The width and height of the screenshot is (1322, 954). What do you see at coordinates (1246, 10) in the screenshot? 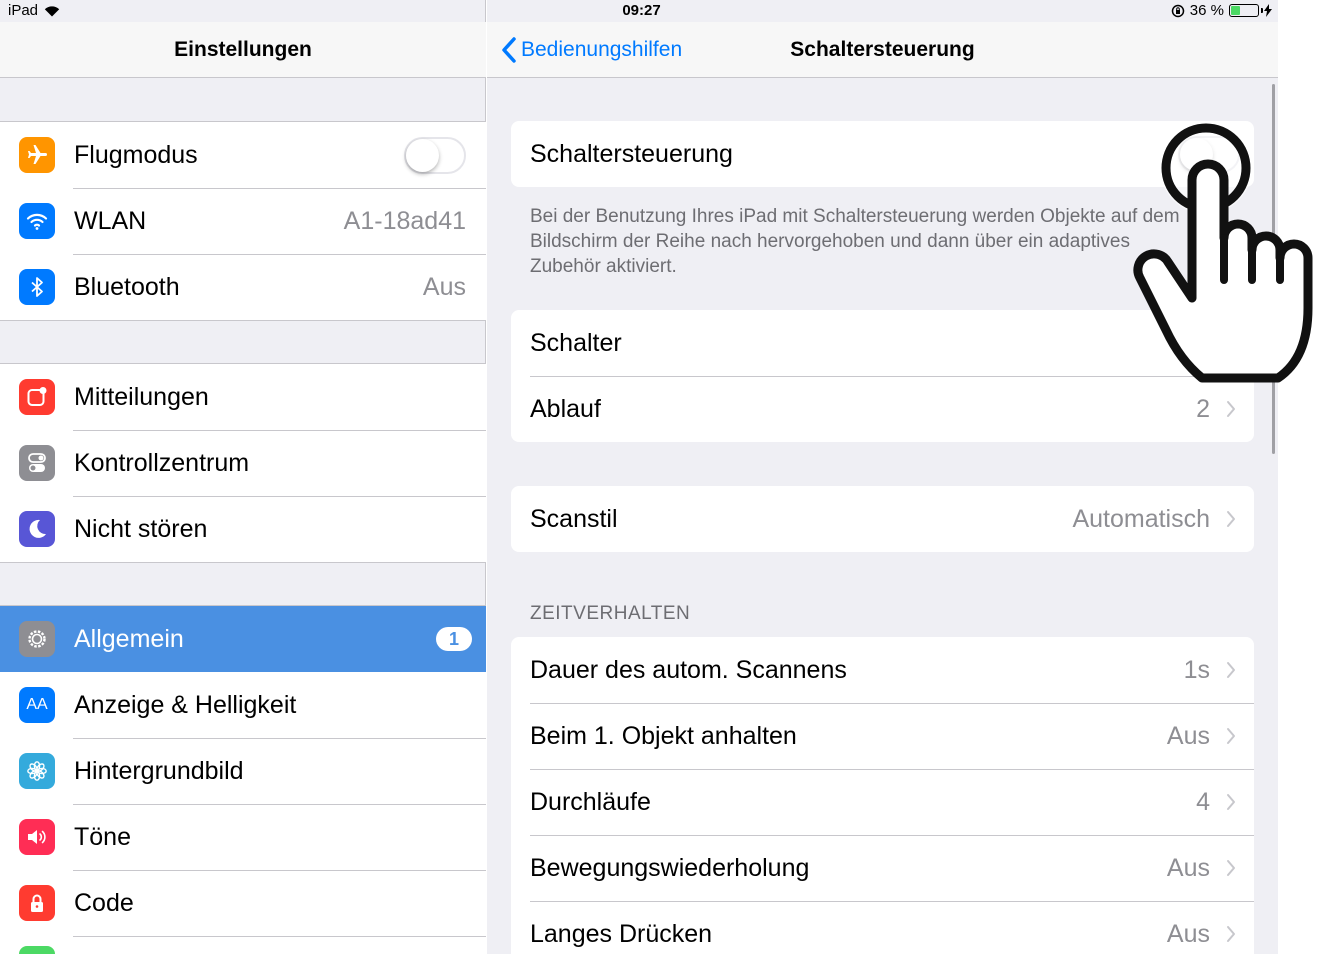
I see `battery-icon` at bounding box center [1246, 10].